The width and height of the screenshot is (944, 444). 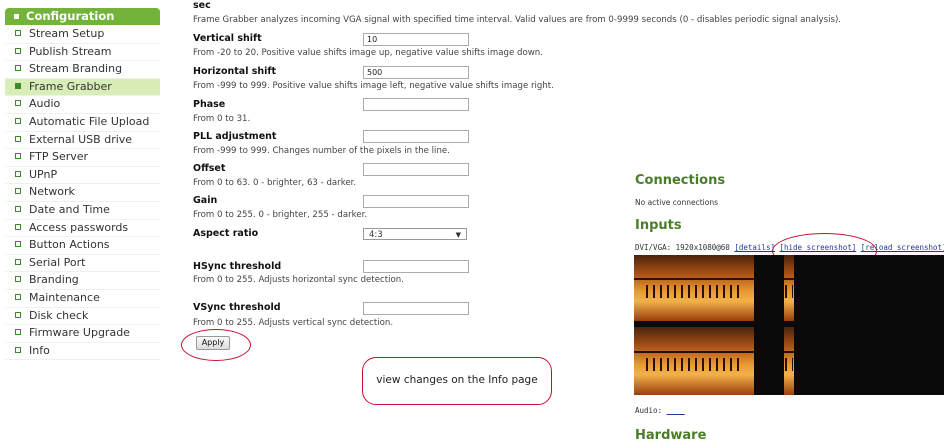 I want to click on sidebar-item-date-and-time: Date and Time, so click(x=82, y=211).